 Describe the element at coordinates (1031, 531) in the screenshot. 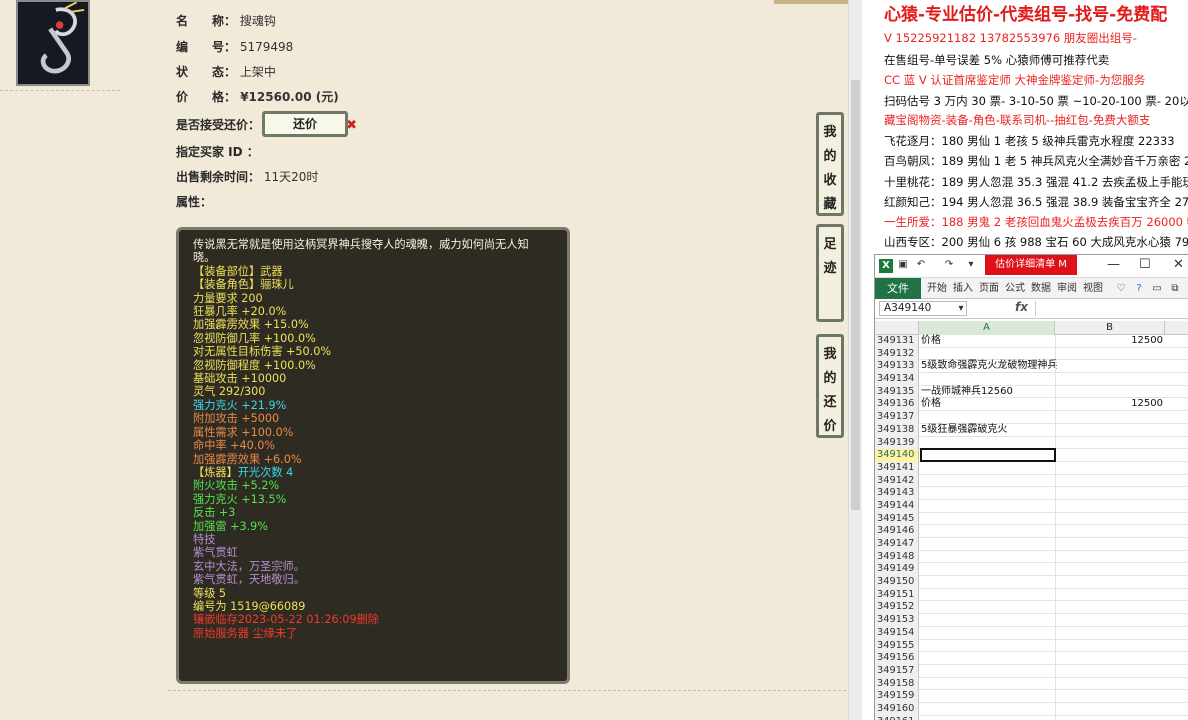

I see `sheet-row: 349146` at that location.